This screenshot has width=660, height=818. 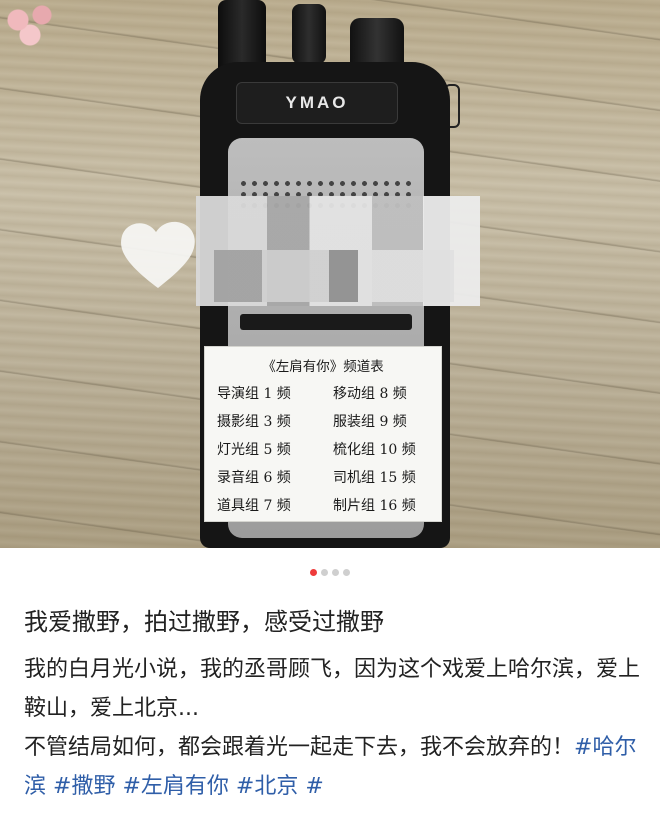 I want to click on hashtag-link: #北京, so click(x=267, y=786).